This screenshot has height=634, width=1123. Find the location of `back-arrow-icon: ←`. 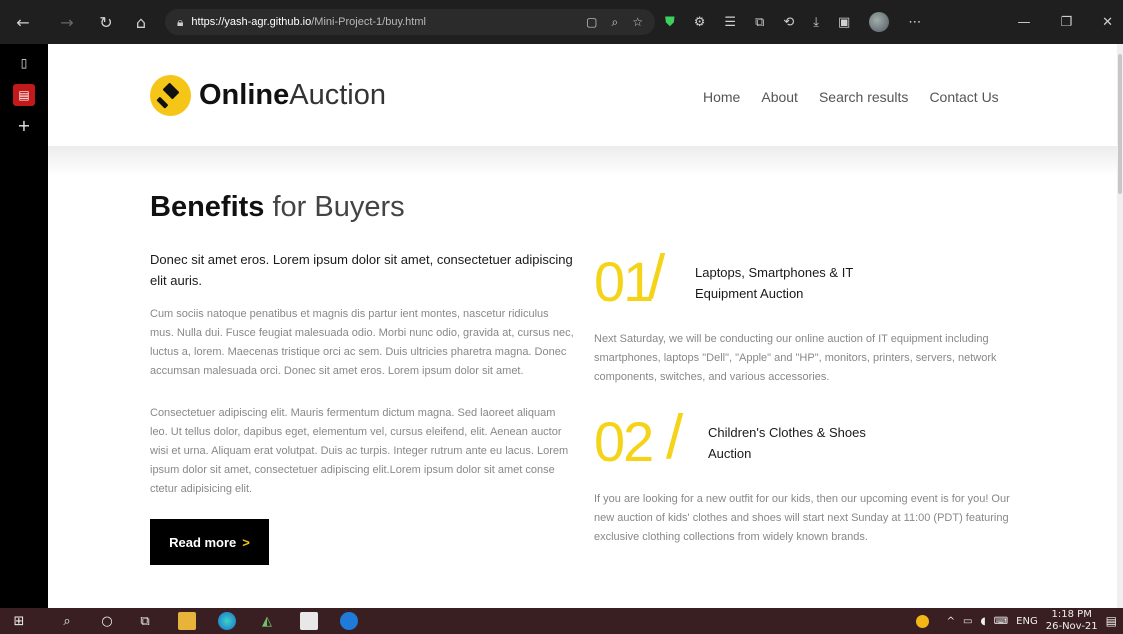

back-arrow-icon: ← is located at coordinates (23, 22).